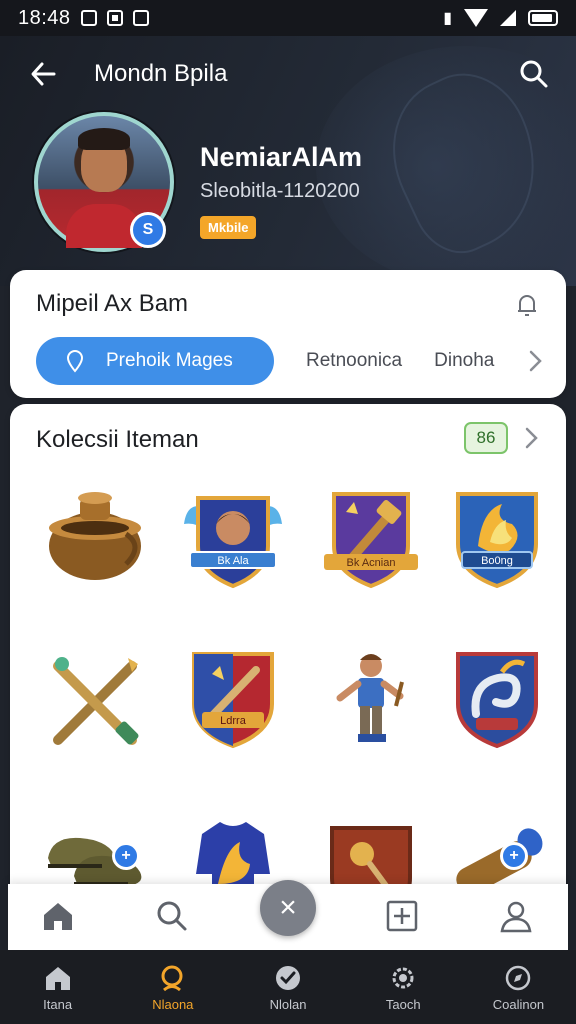  Describe the element at coordinates (508, 18) in the screenshot. I see `signal-icon` at that location.